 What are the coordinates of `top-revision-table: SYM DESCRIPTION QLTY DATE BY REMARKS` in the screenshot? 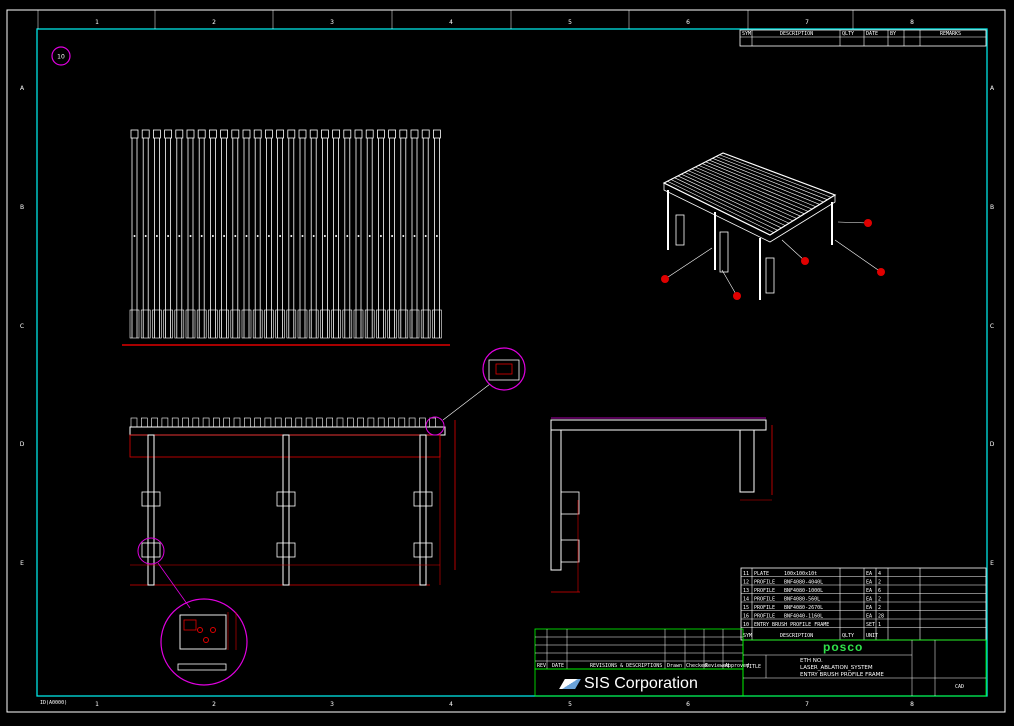 It's located at (863, 38).